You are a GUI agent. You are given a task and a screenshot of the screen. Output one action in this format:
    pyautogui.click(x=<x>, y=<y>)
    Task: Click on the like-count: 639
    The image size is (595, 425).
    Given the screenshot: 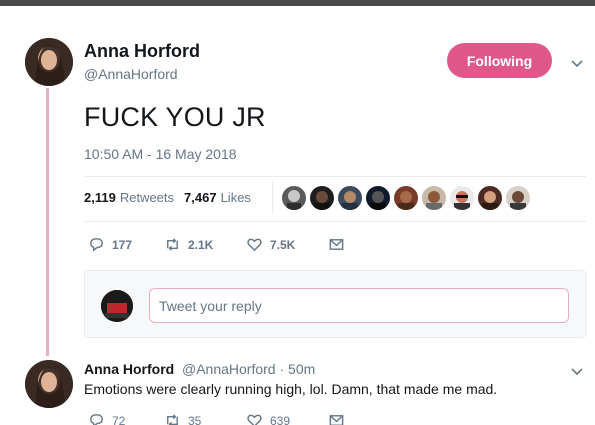 What is the action you would take?
    pyautogui.click(x=280, y=419)
    